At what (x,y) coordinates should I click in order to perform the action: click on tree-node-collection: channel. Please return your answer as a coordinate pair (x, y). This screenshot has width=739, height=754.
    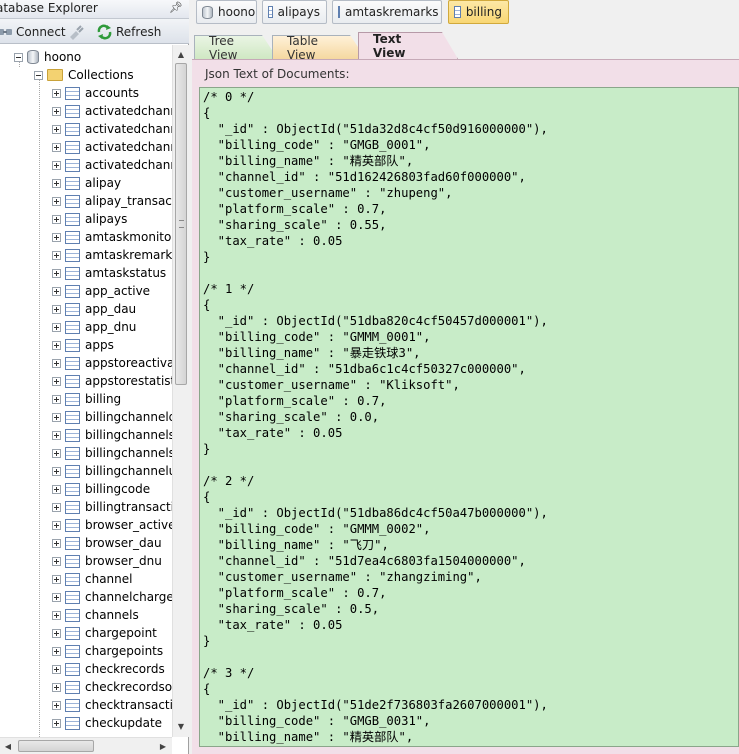
    Looking at the image, I should click on (92, 579).